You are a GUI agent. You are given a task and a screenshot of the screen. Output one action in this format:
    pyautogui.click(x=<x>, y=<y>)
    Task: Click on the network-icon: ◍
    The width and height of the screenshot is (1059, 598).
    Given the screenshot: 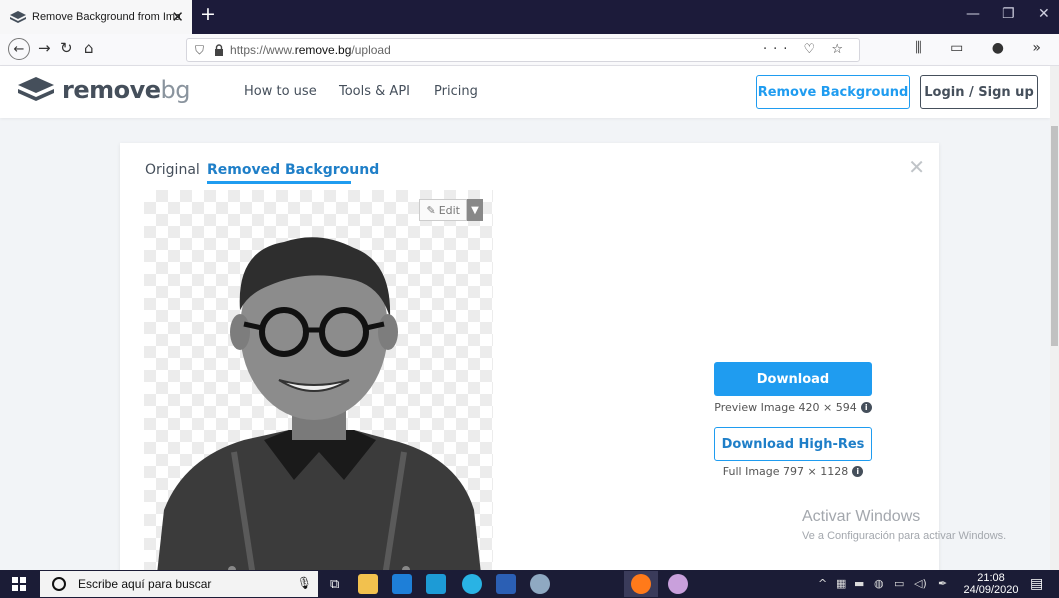 What is the action you would take?
    pyautogui.click(x=879, y=583)
    